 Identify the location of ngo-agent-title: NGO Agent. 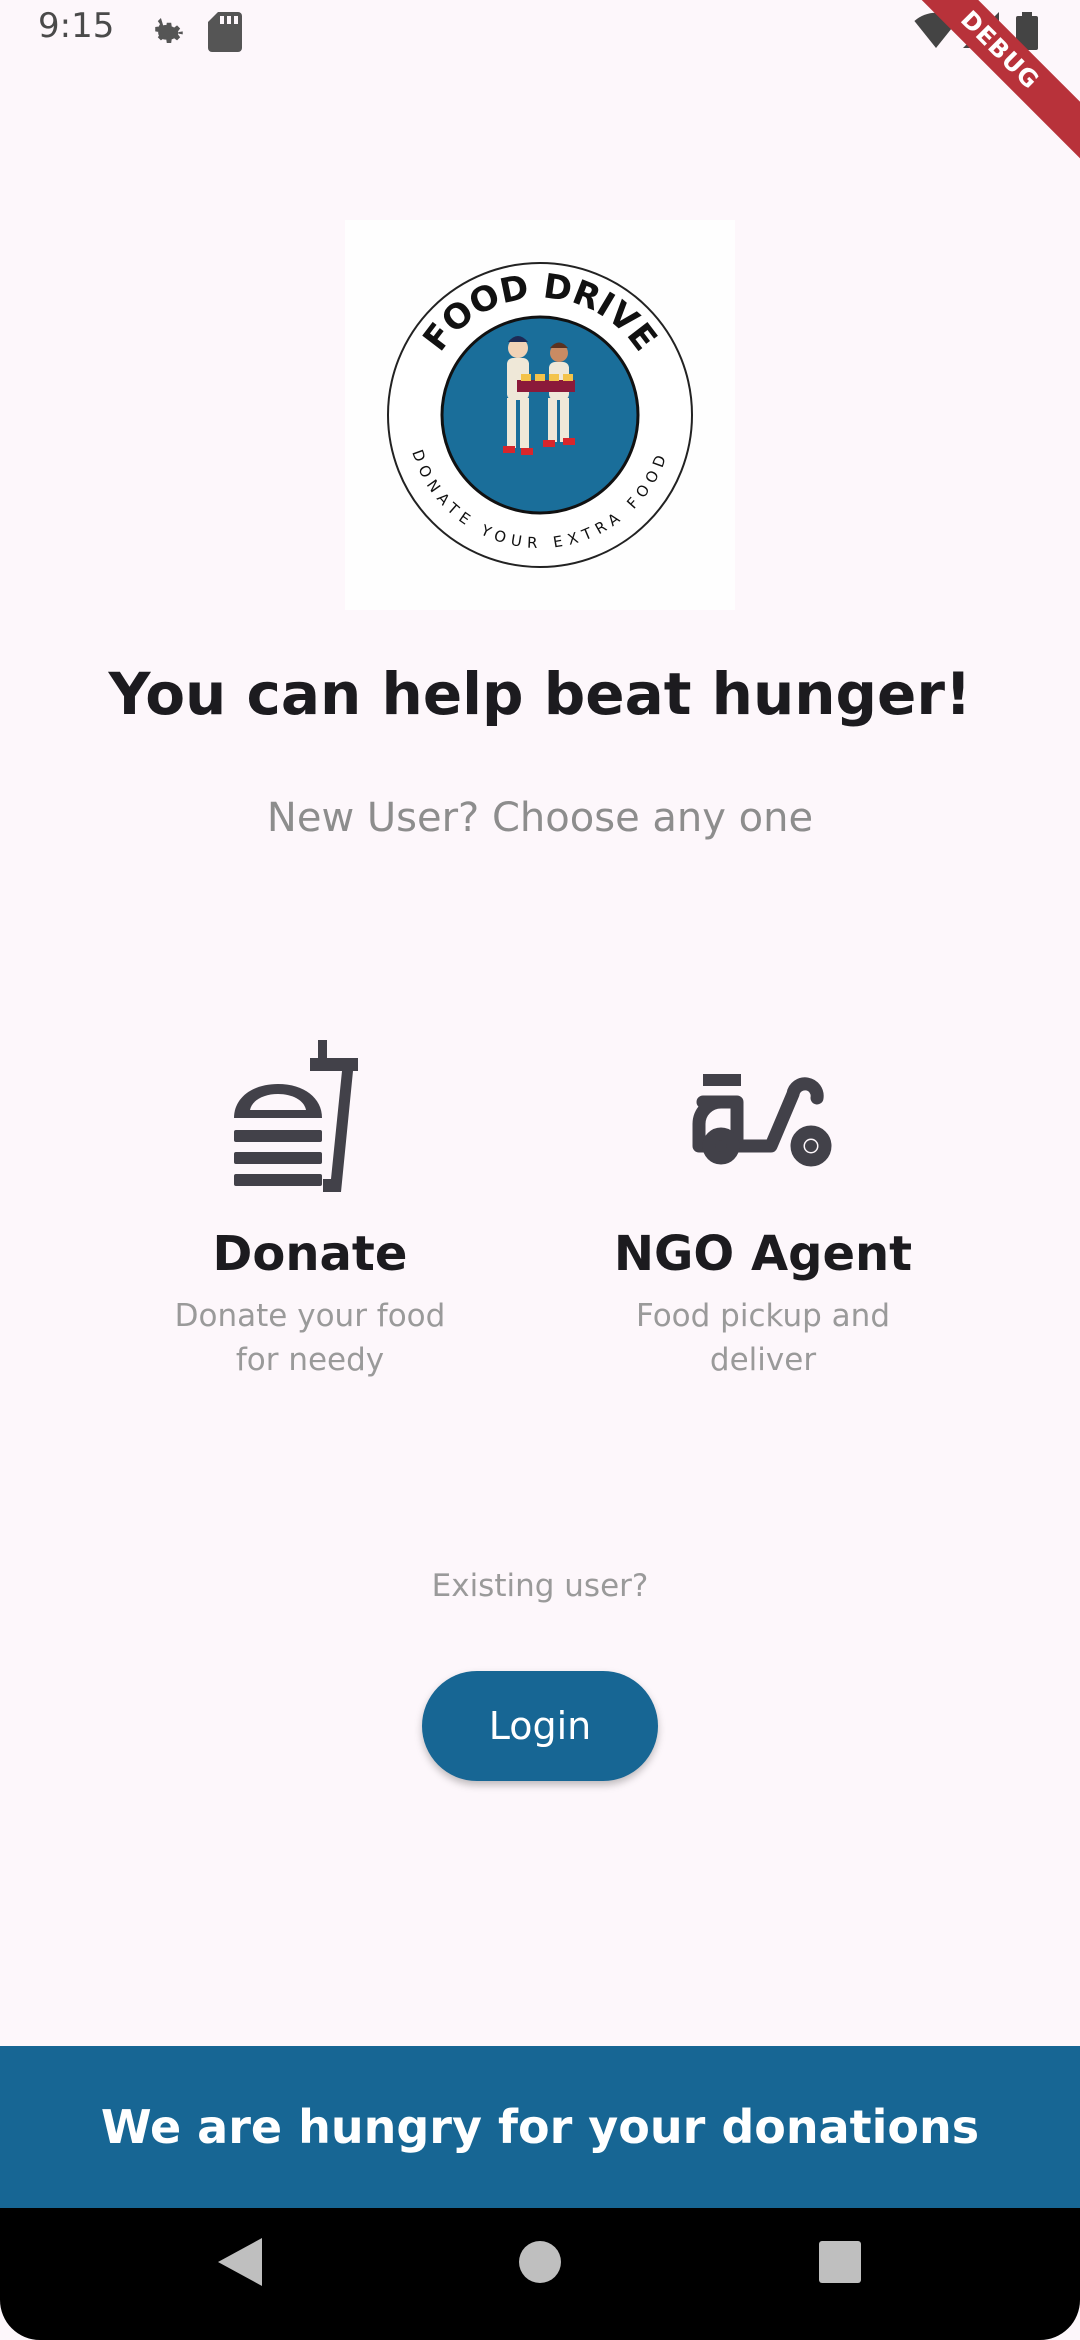
(763, 1254).